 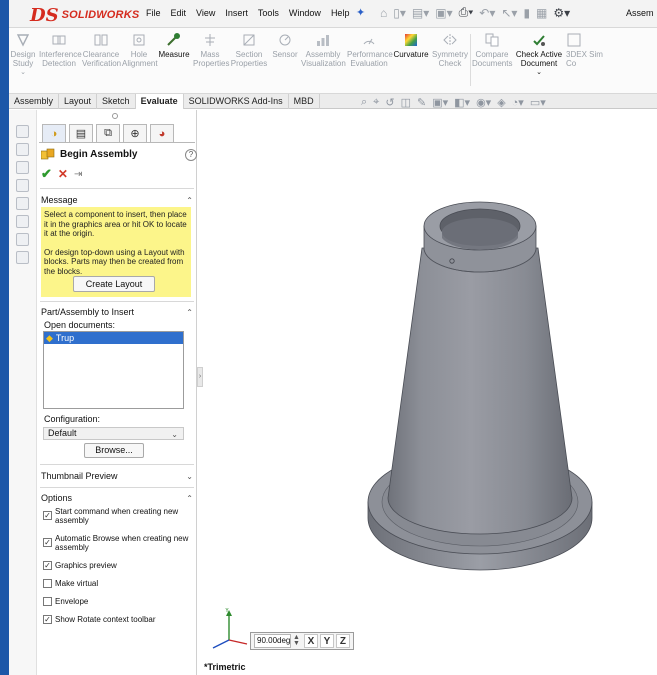 What do you see at coordinates (60, 50) in the screenshot?
I see `interference-detection-button: Interference Detection` at bounding box center [60, 50].